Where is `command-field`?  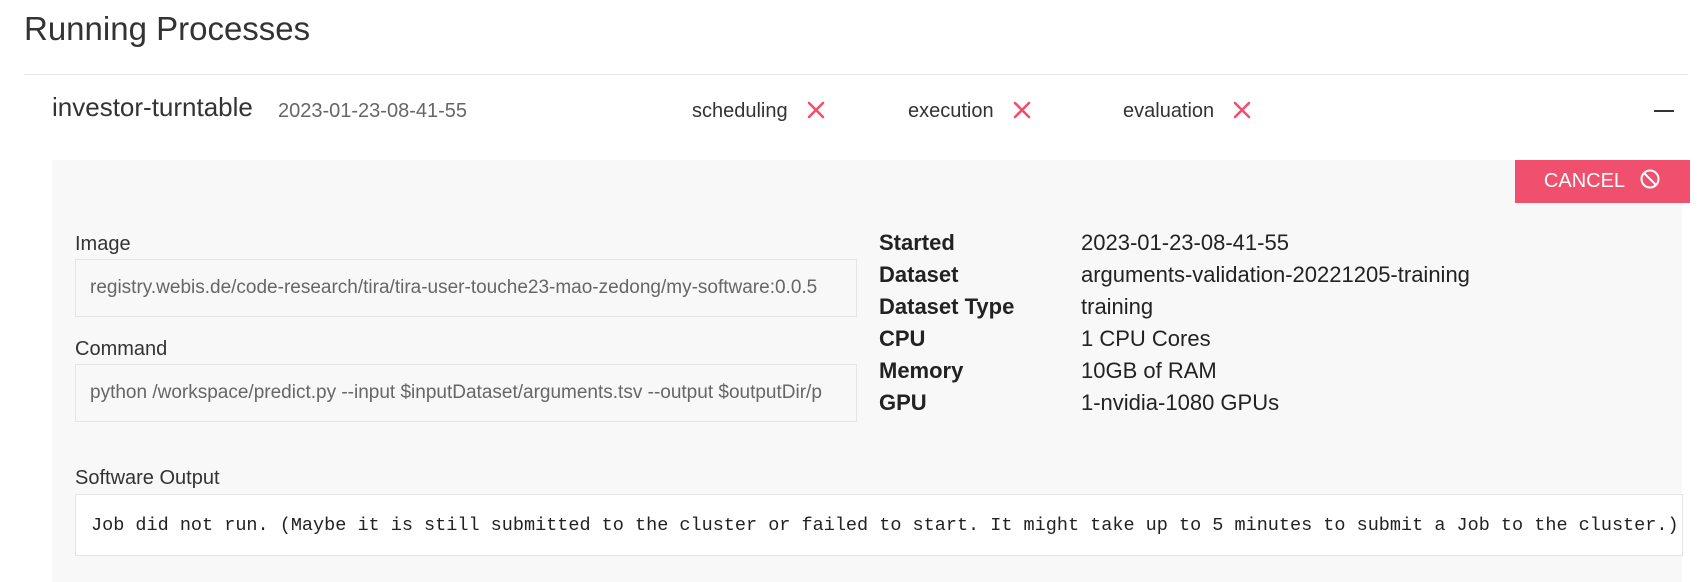
command-field is located at coordinates (466, 393).